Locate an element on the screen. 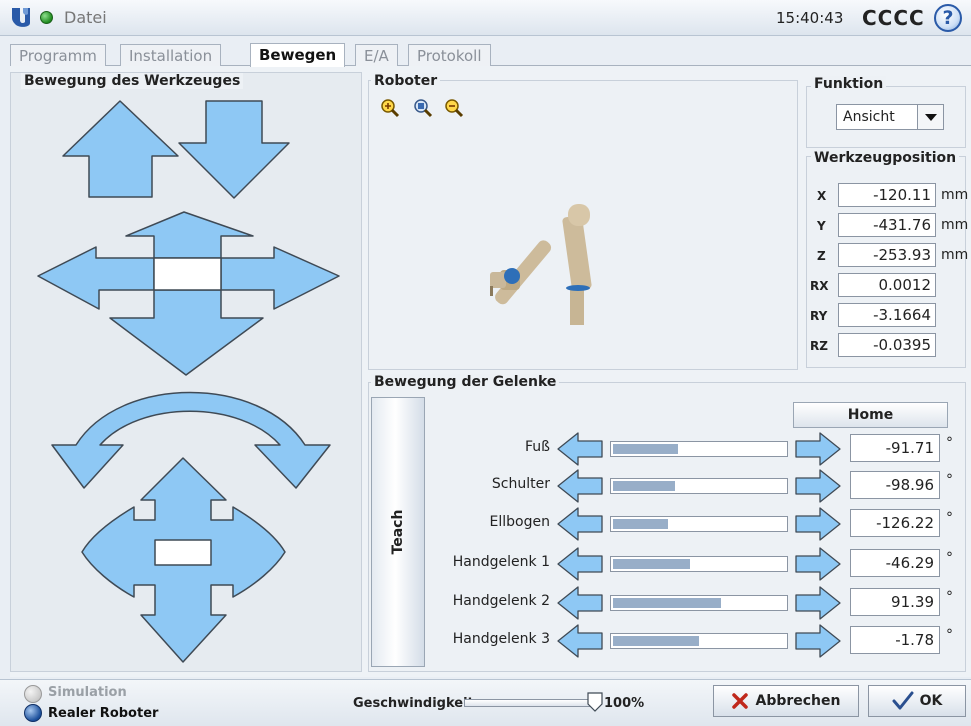  joint-angle-field: -91.71 is located at coordinates (895, 448).